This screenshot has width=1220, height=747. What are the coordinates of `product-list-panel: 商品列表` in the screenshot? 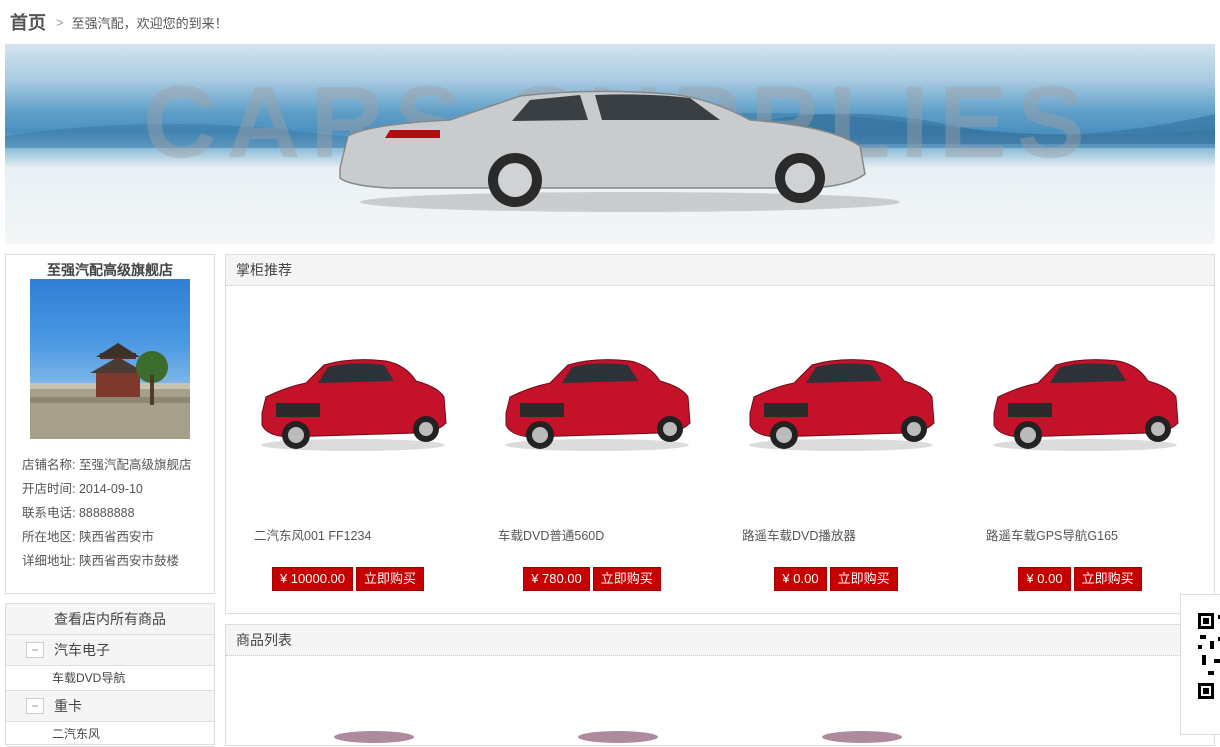 It's located at (720, 685).